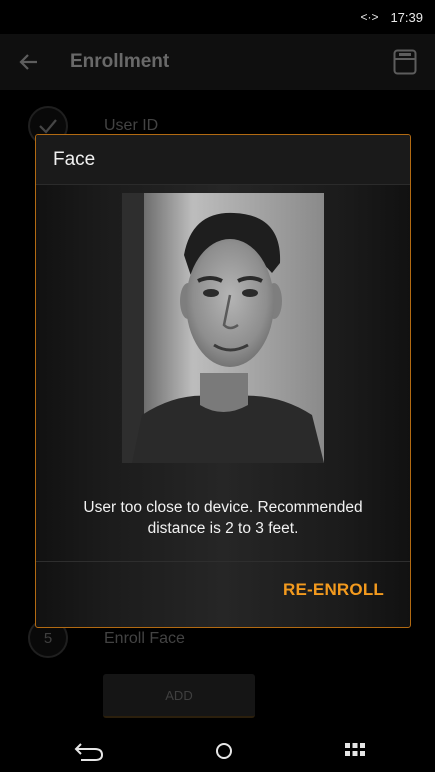  Describe the element at coordinates (369, 17) in the screenshot. I see `sync-icon: <·>` at that location.